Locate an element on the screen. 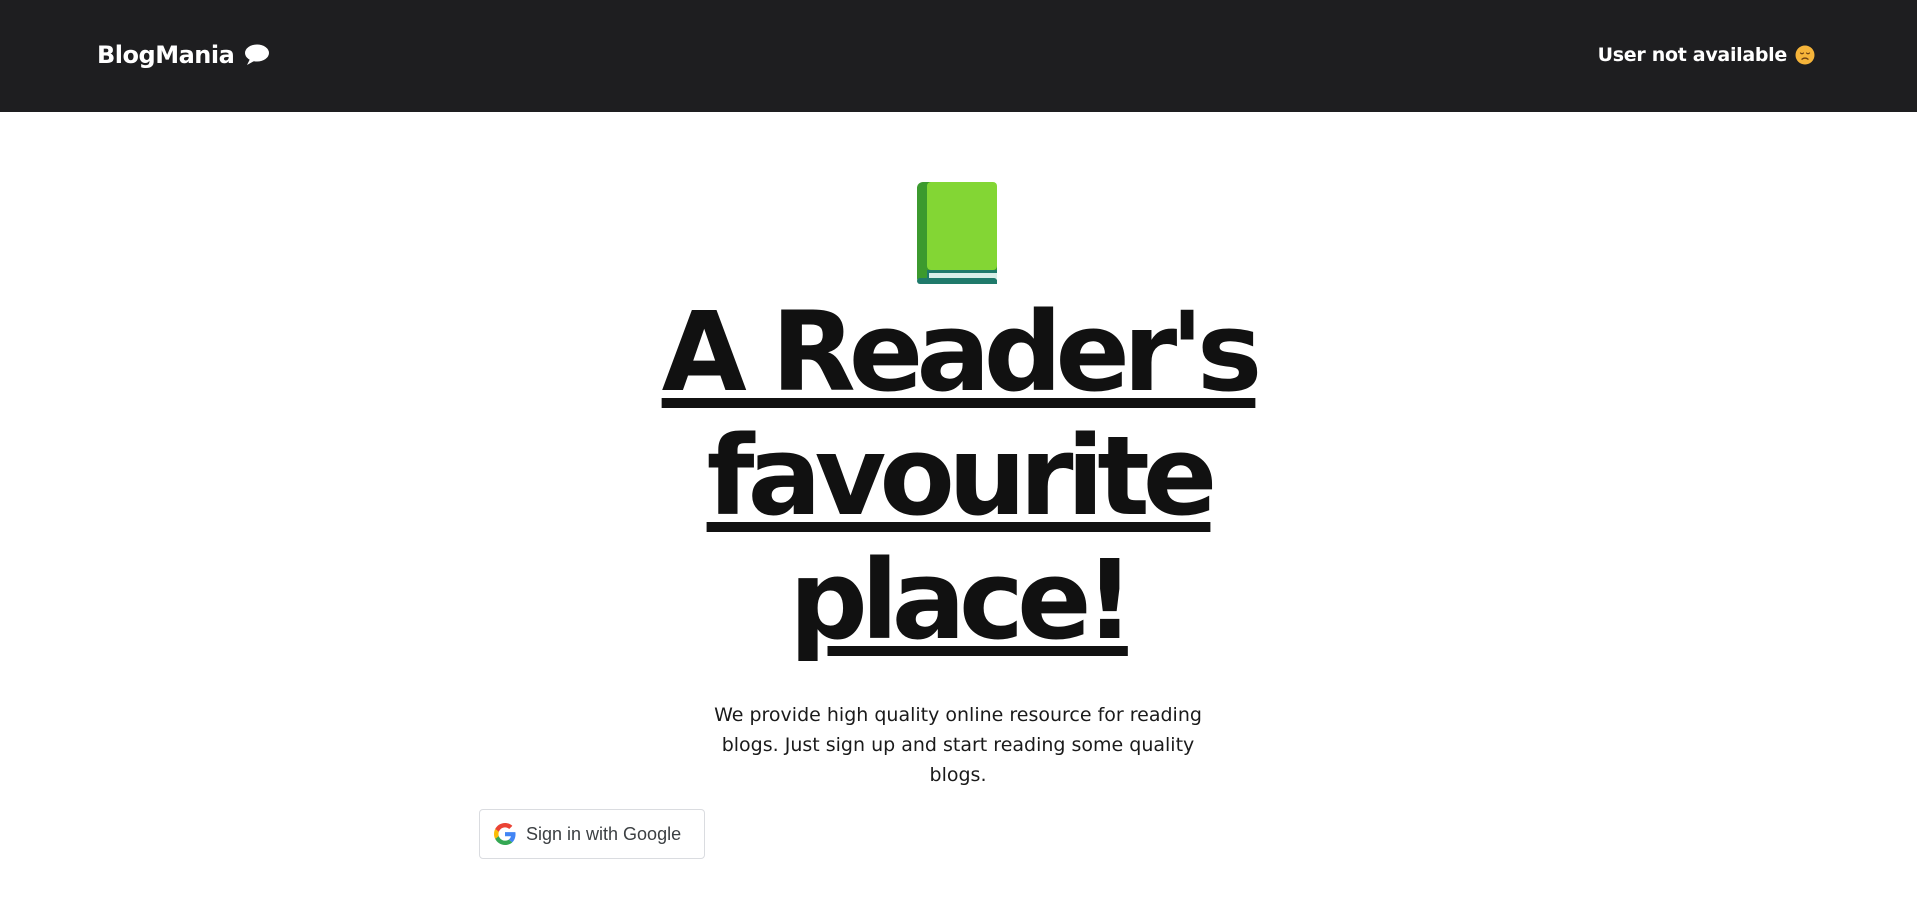  user-status-text: User not available is located at coordinates (1692, 55).